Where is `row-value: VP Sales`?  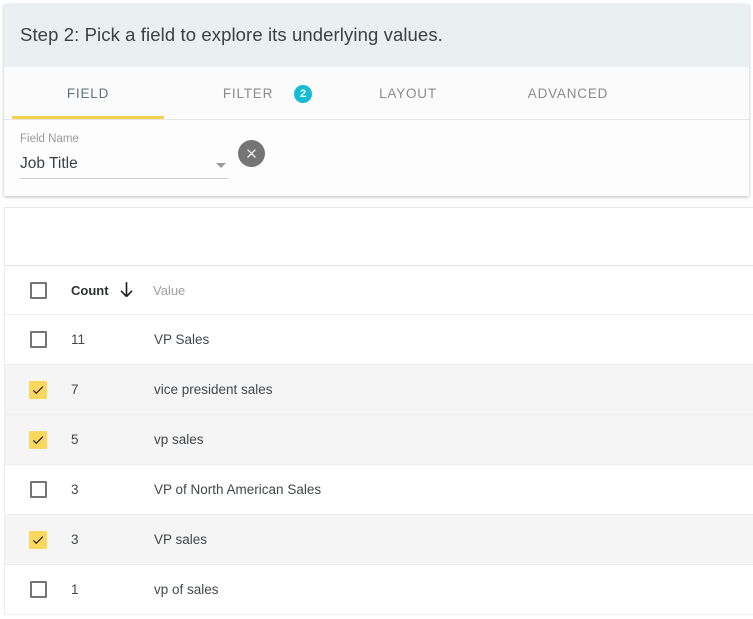
row-value: VP Sales is located at coordinates (182, 339).